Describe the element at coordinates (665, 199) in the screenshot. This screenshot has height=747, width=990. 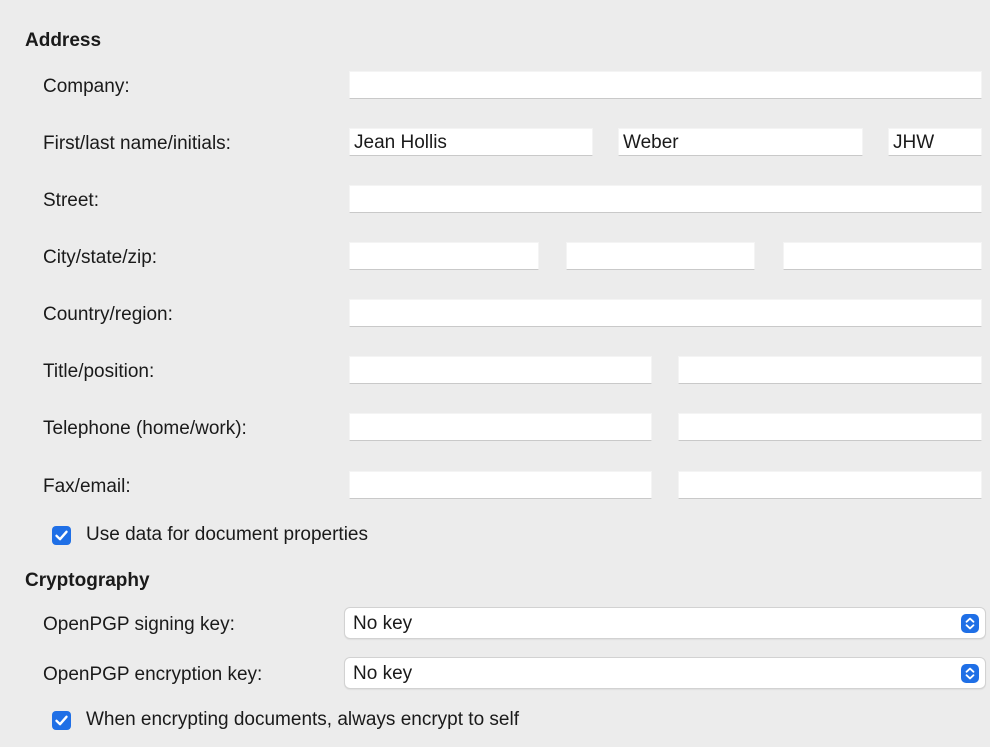
I see `street-input` at that location.